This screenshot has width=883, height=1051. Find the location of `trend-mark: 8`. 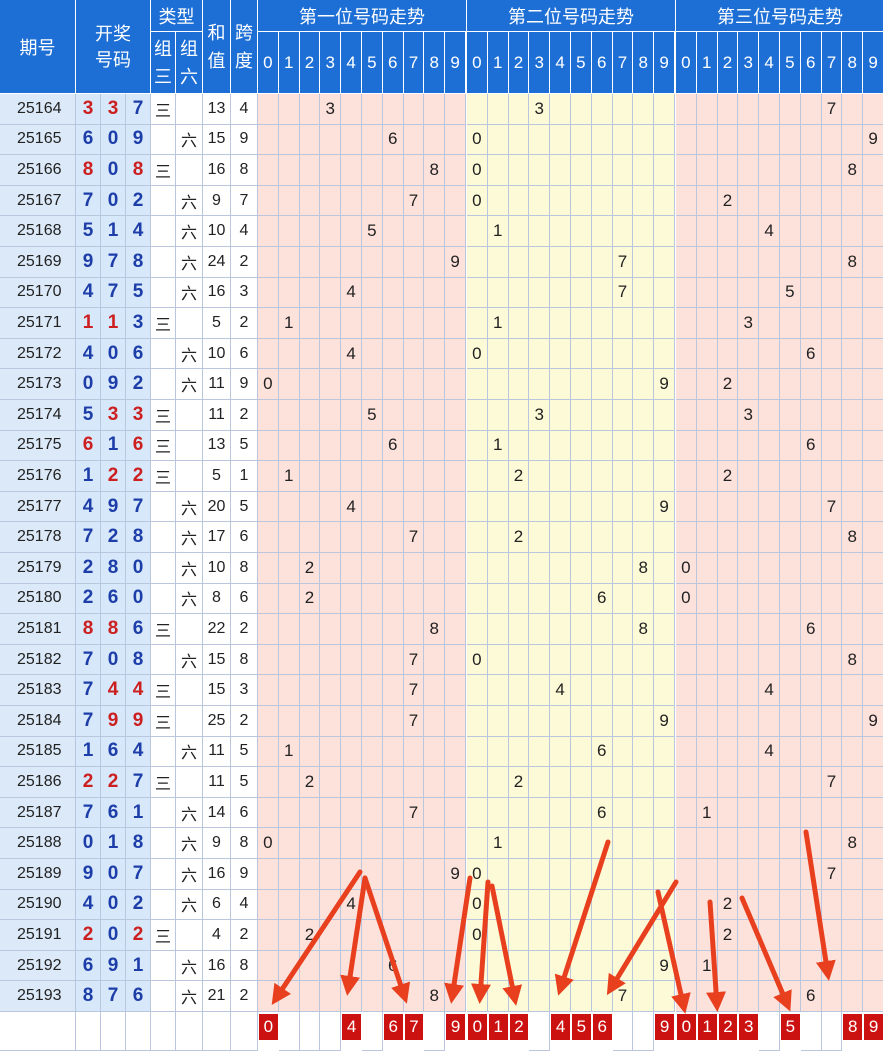

trend-mark: 8 is located at coordinates (435, 170).